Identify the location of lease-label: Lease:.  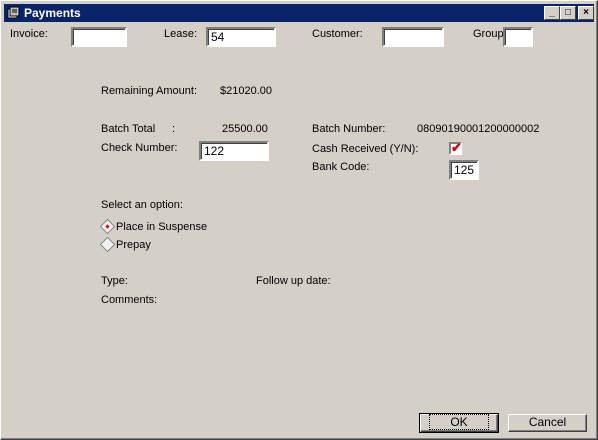
(181, 34).